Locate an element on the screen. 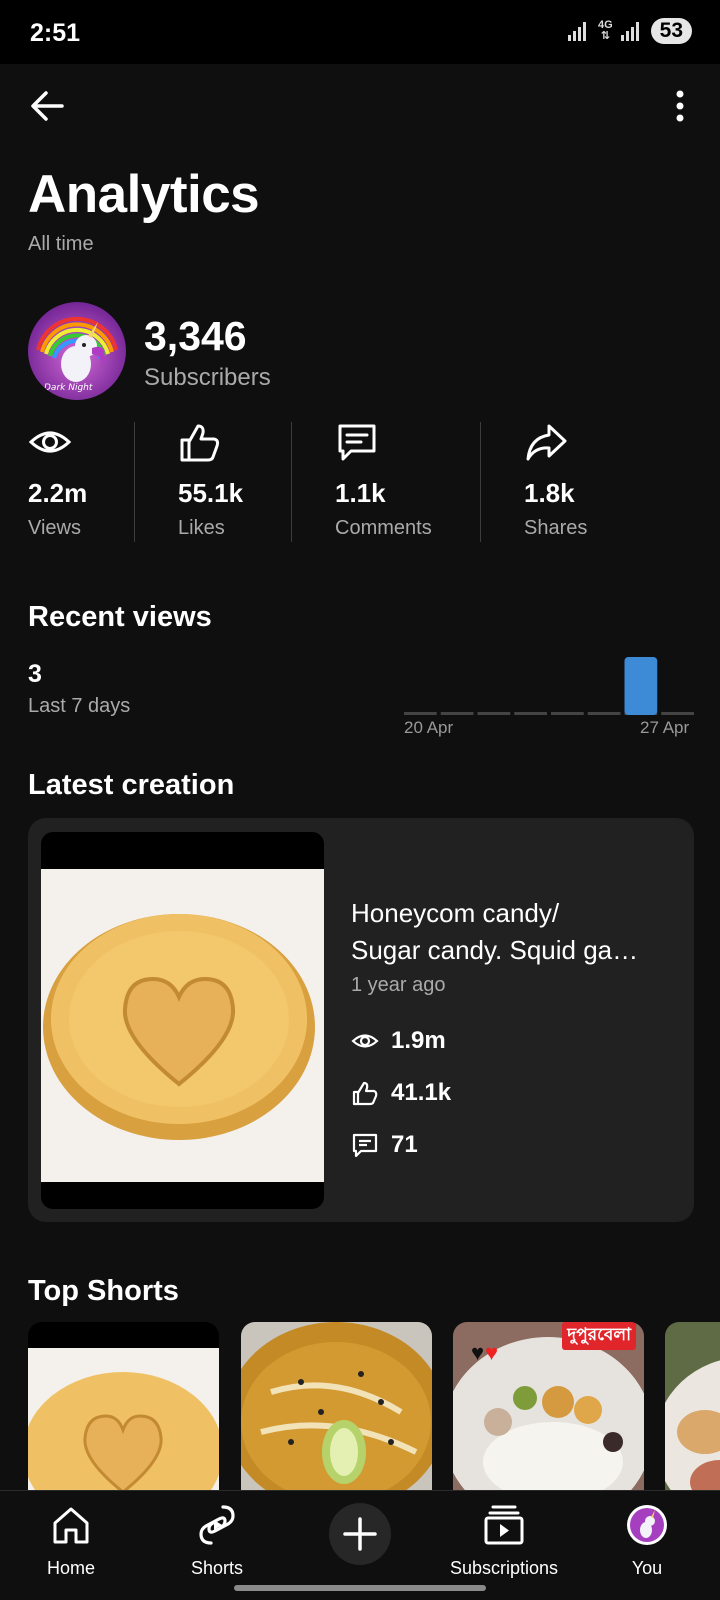 This screenshot has height=1600, width=720. nav-home: Home is located at coordinates (71, 1541).